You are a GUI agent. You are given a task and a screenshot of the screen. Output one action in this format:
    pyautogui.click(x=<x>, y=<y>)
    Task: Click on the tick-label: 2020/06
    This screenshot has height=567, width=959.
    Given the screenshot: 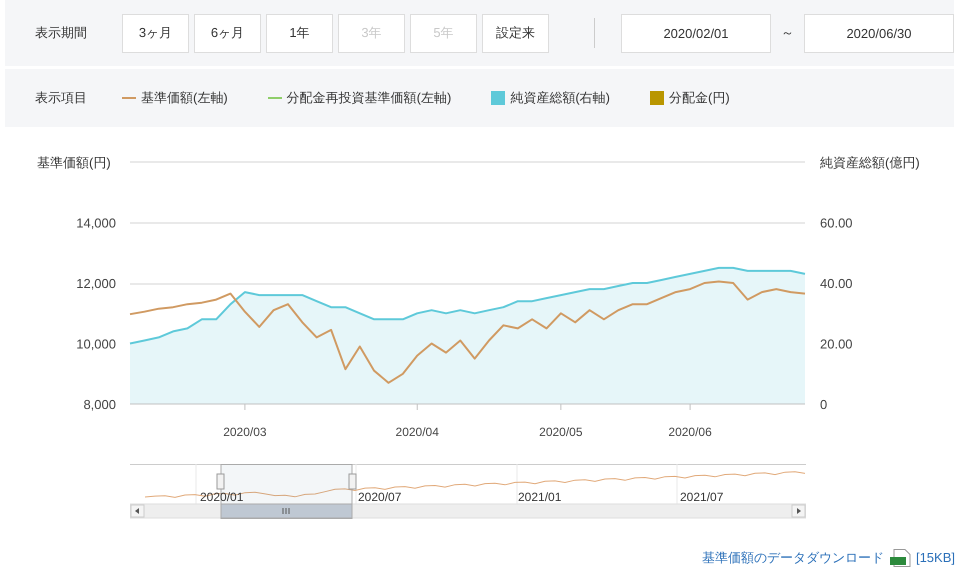 What is the action you would take?
    pyautogui.click(x=690, y=432)
    